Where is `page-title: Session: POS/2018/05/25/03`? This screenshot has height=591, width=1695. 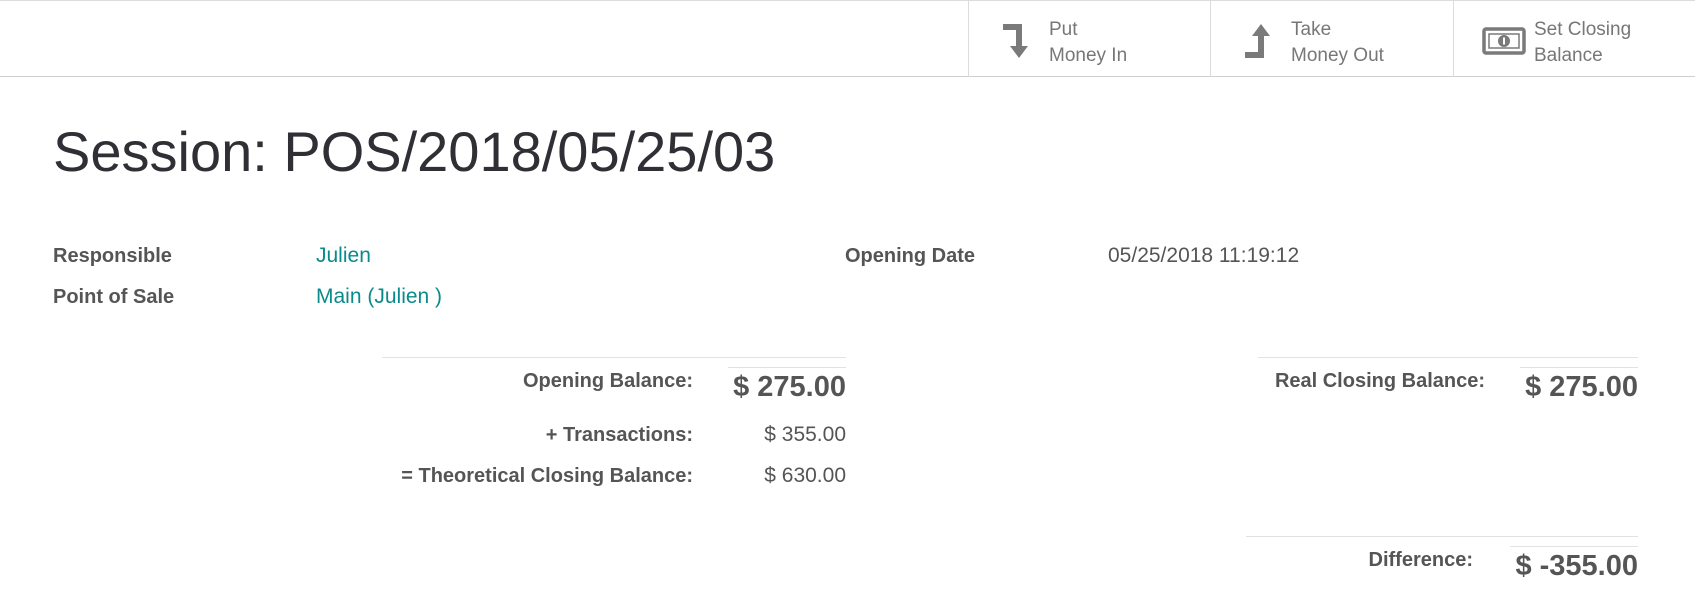 page-title: Session: POS/2018/05/25/03 is located at coordinates (414, 151).